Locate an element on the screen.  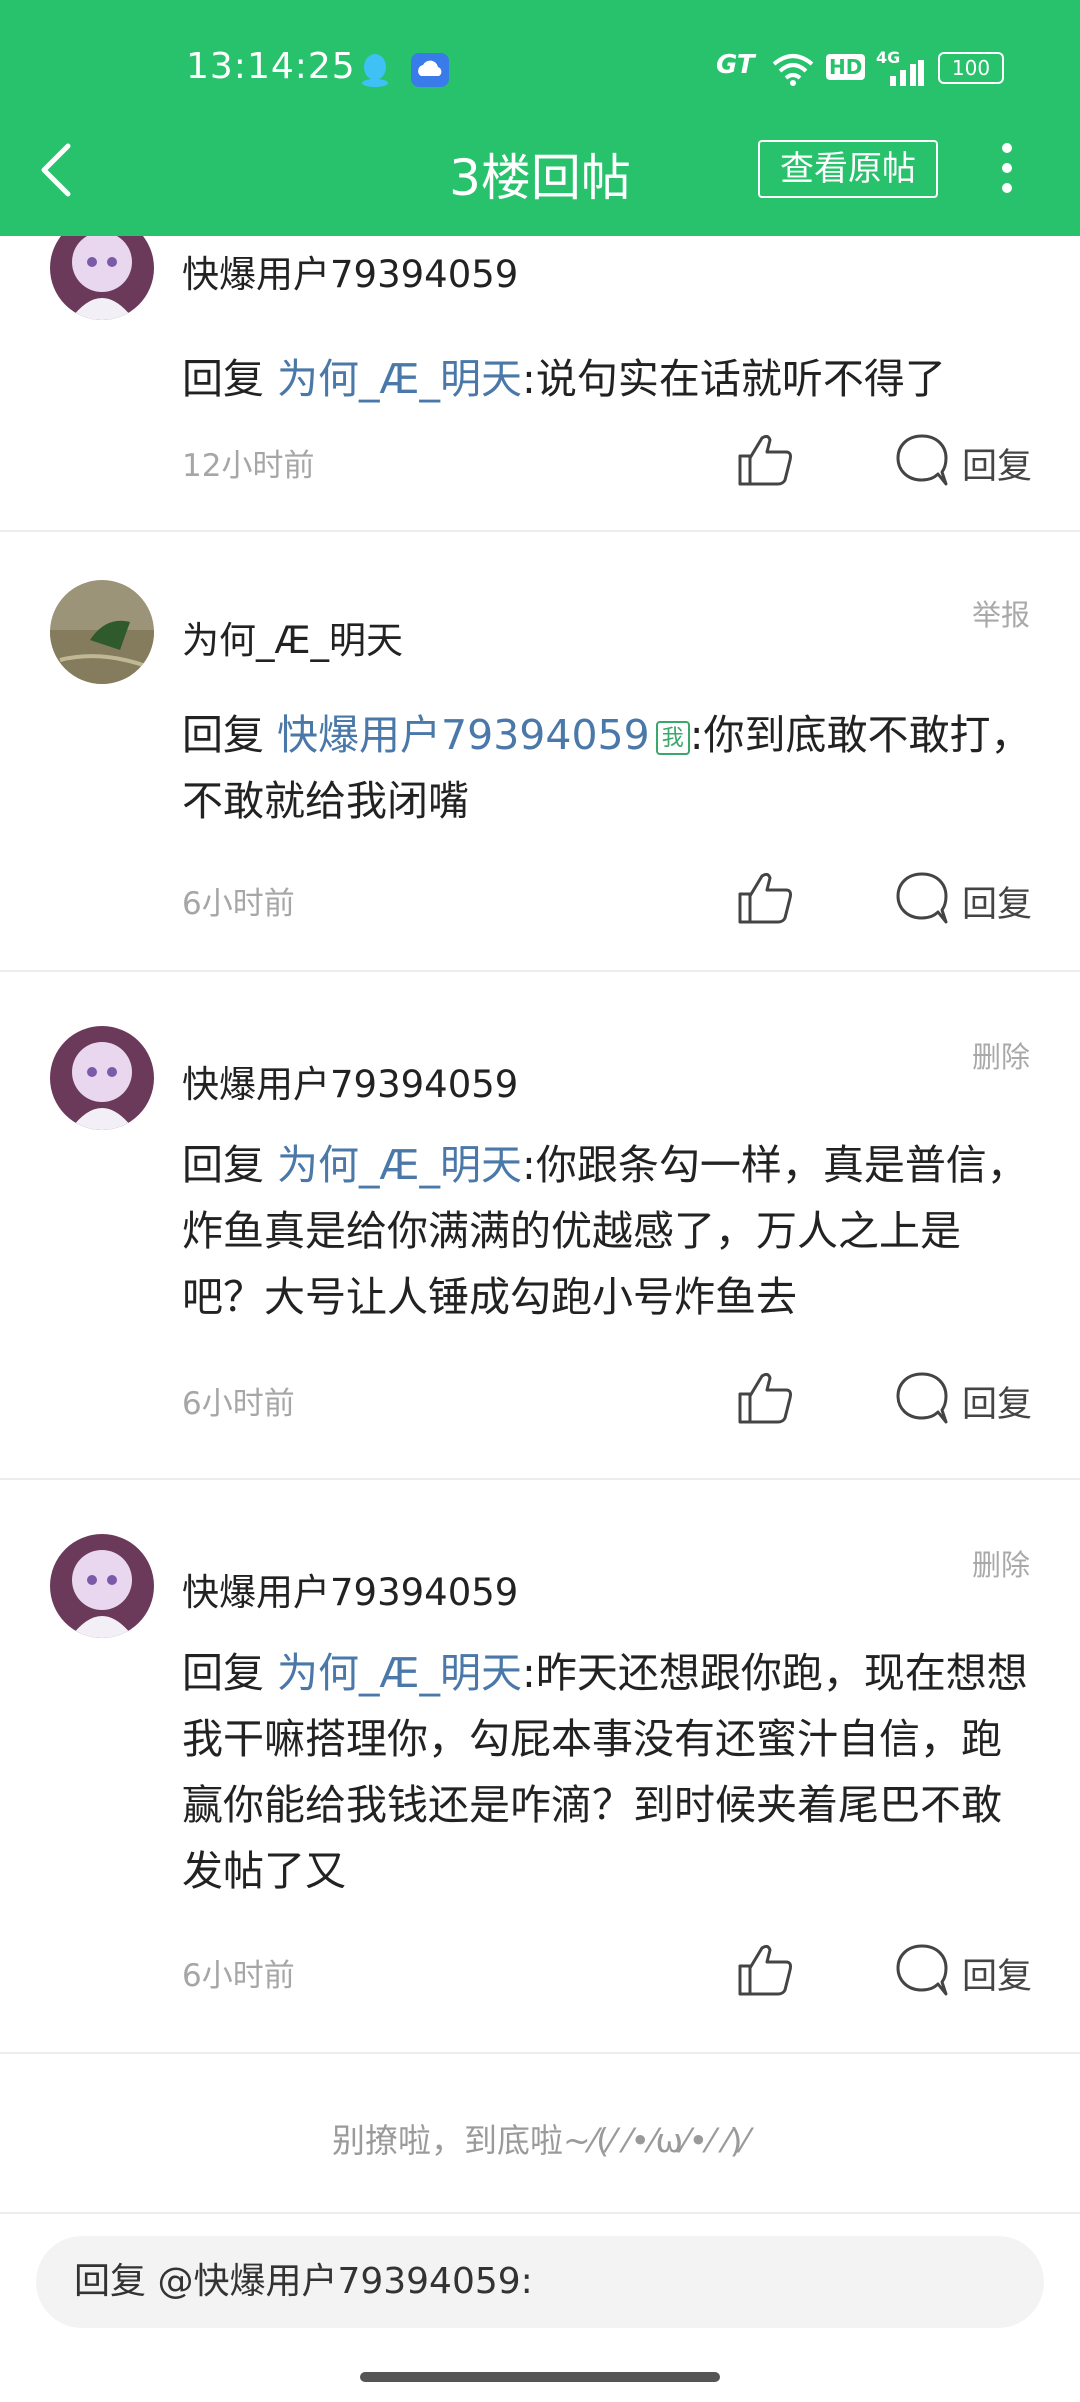
timestamp: 12小时前 is located at coordinates (248, 466).